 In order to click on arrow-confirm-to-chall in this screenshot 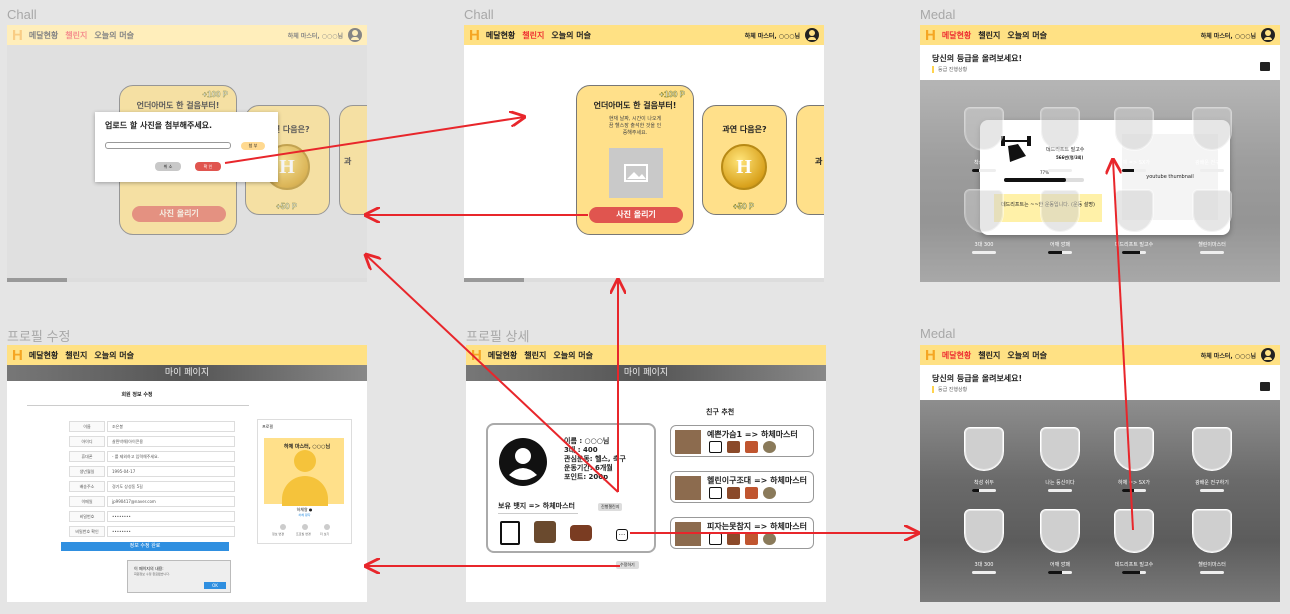, I will do `click(374, 140)`.